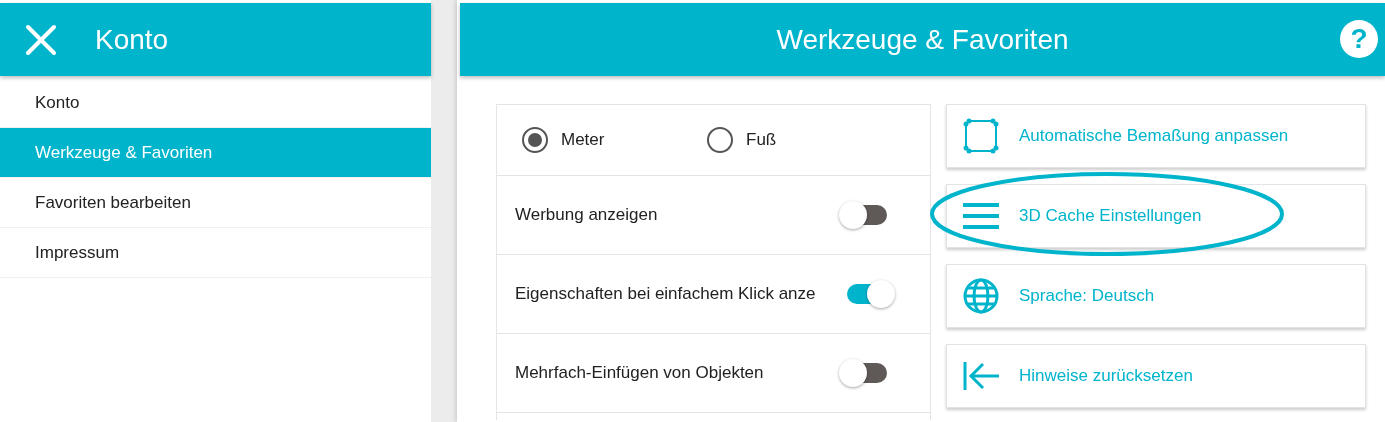  I want to click on action-button: 3D Cache Einstellungen, so click(1156, 216).